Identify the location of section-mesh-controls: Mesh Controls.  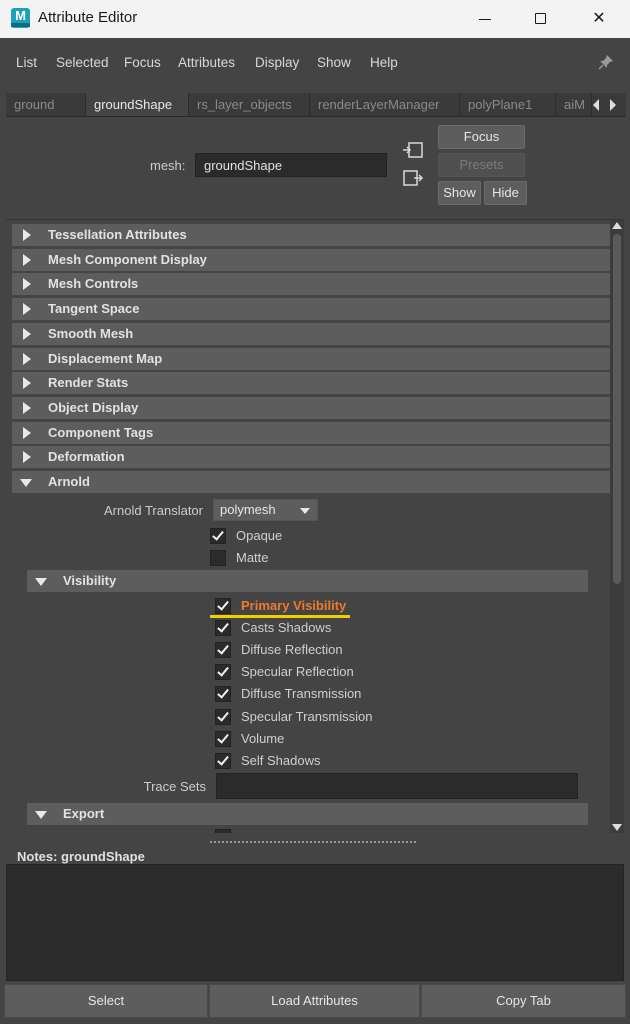
(311, 284).